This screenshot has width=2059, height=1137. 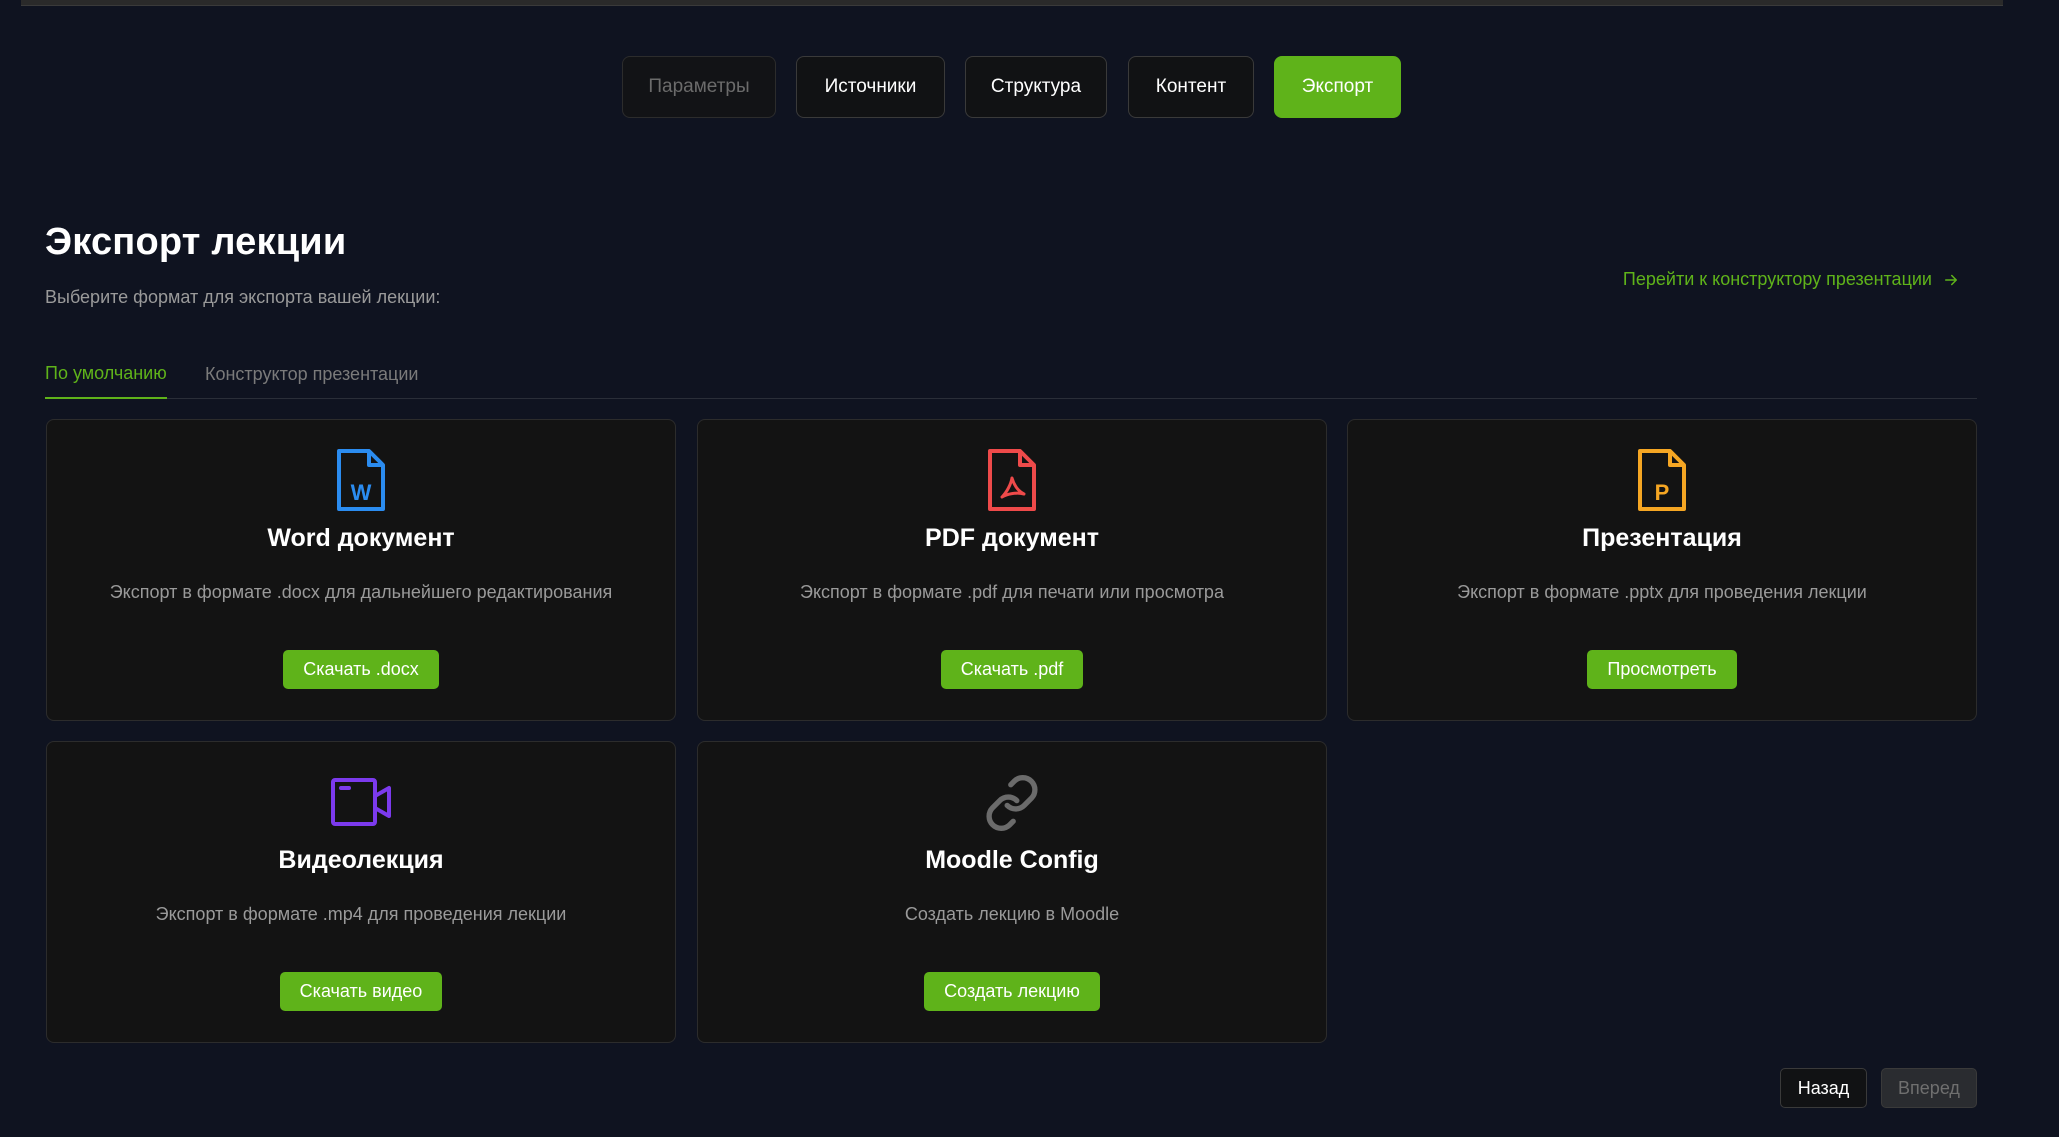 I want to click on tab-presentation-constructor: Конструктор презентации, so click(x=311, y=374).